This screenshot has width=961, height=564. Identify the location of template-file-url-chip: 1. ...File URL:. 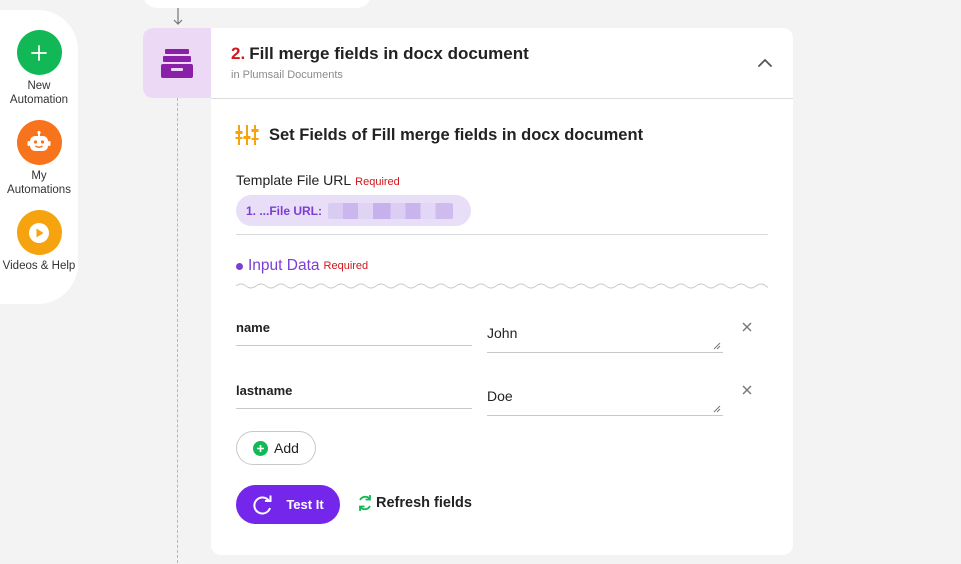
(353, 210).